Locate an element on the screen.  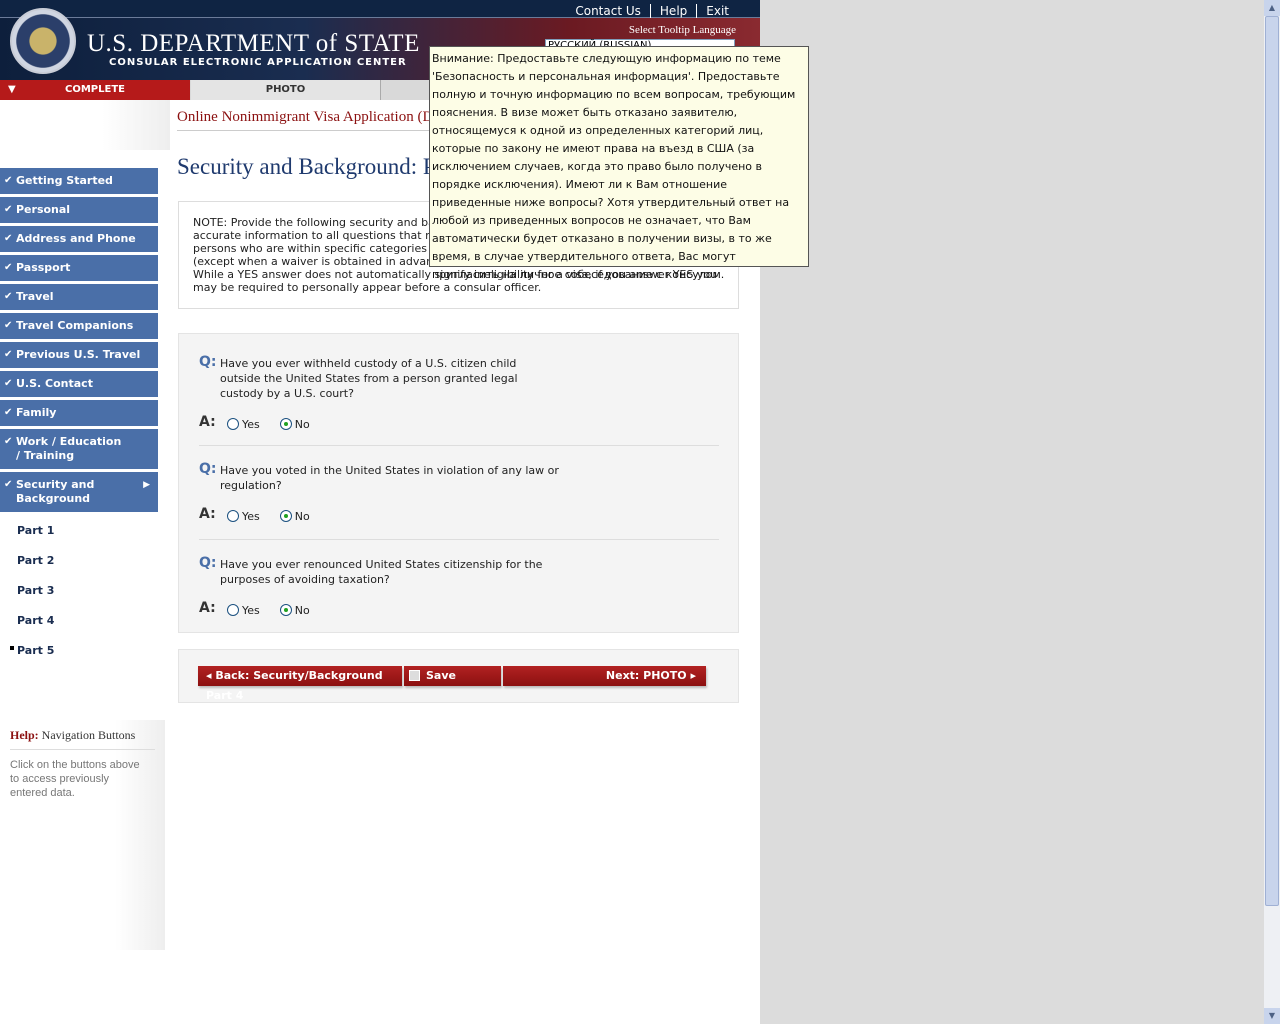
sidebar-item: ✔ Personal is located at coordinates (79, 210).